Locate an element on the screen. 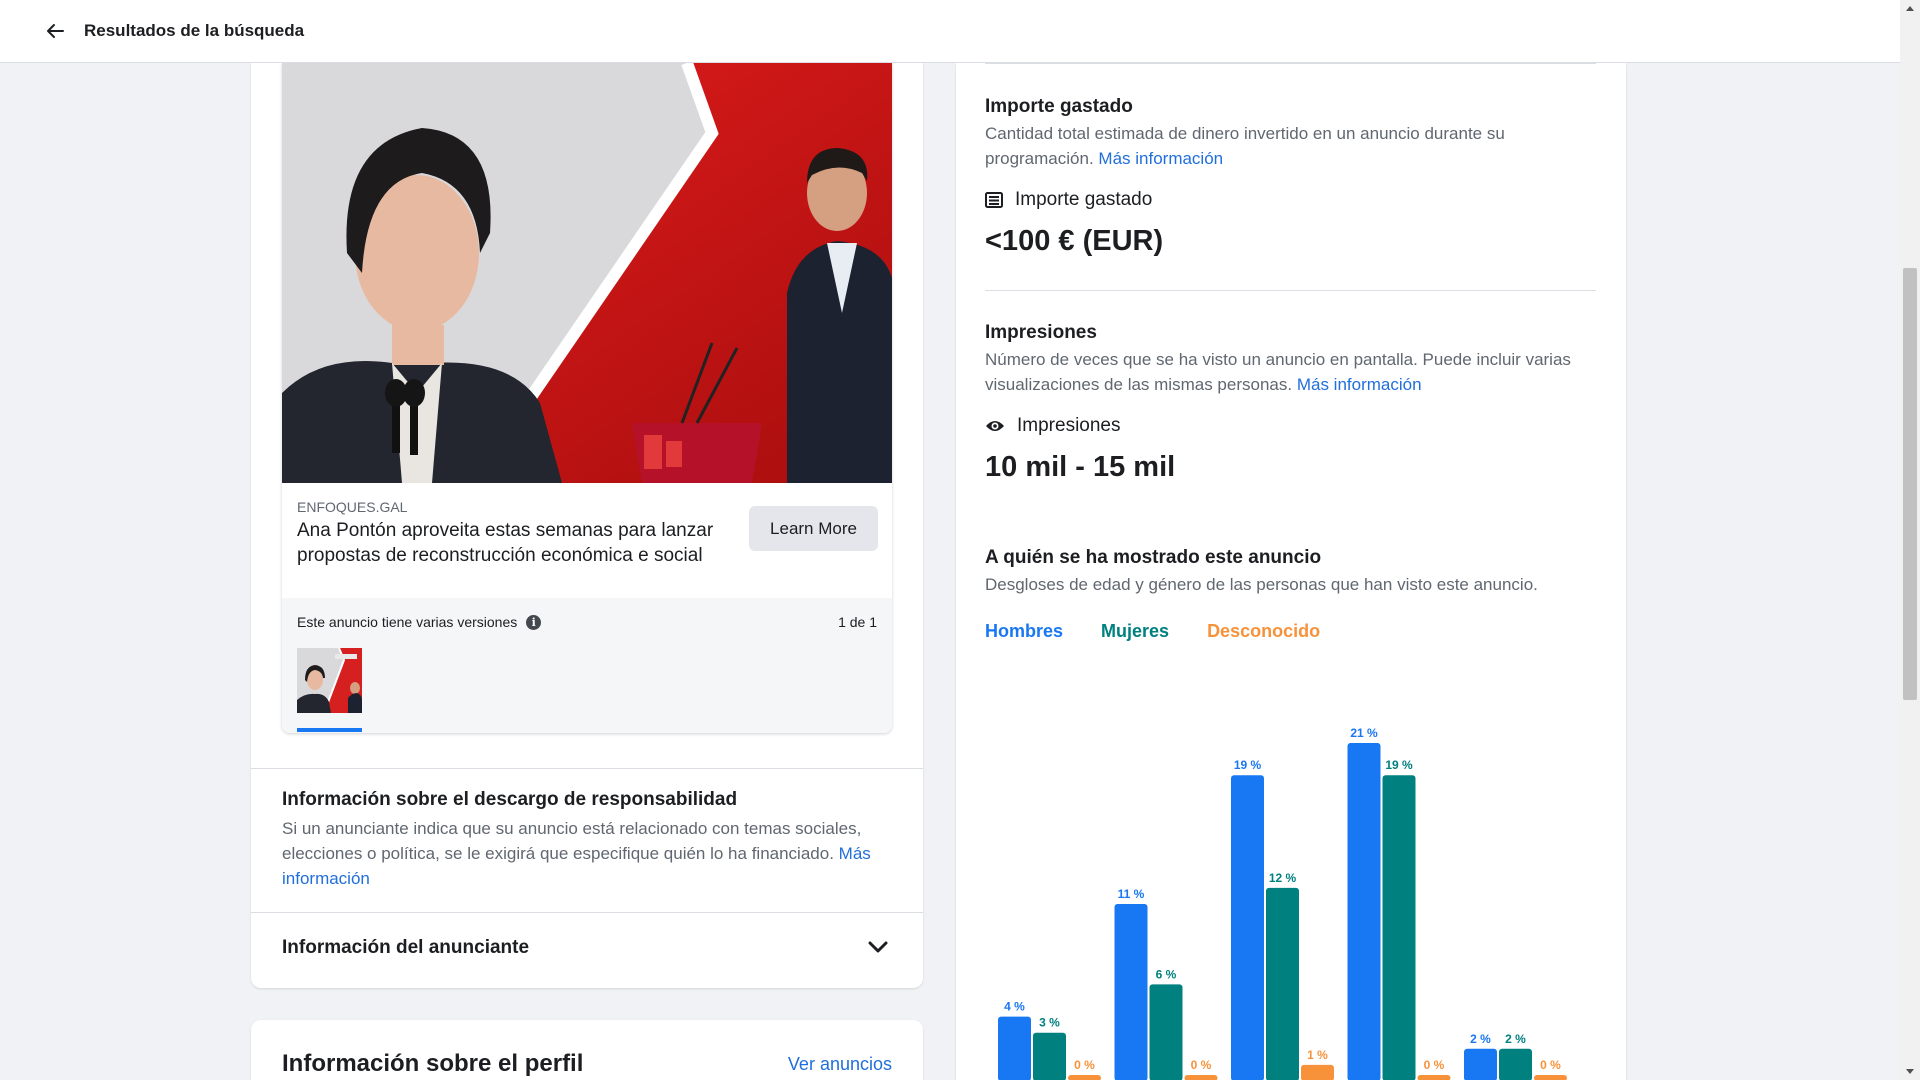 The height and width of the screenshot is (1080, 1920). learn-more-button: Learn More is located at coordinates (813, 528).